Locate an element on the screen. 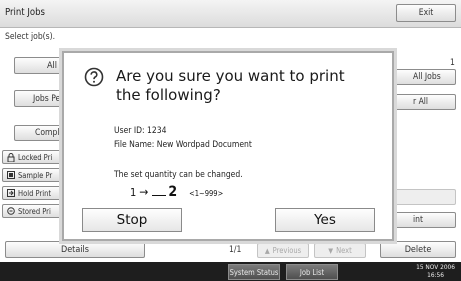 The height and width of the screenshot is (281, 461). title-bar: Print Jobs is located at coordinates (230, 14).